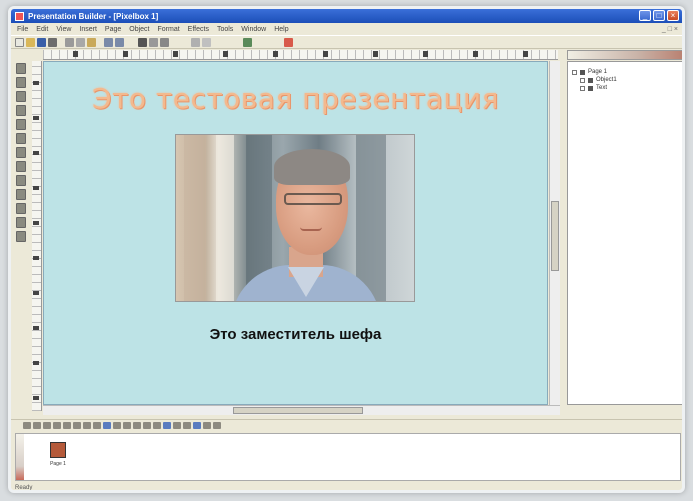 The width and height of the screenshot is (693, 501). Describe the element at coordinates (139, 29) in the screenshot. I see `menu-object: Object` at that location.